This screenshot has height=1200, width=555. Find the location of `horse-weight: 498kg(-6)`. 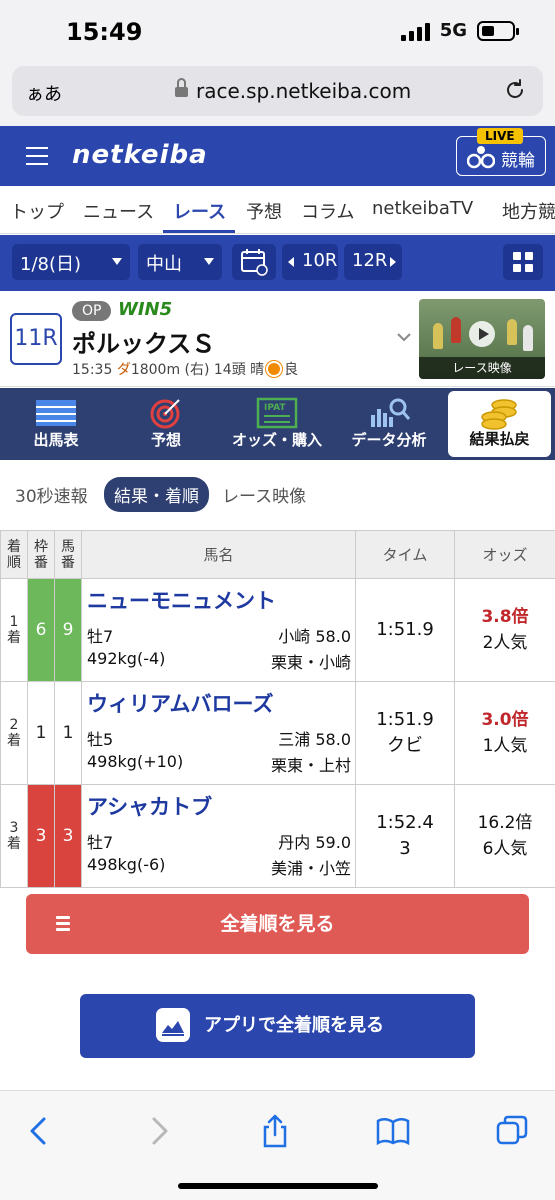

horse-weight: 498kg(-6) is located at coordinates (126, 864).